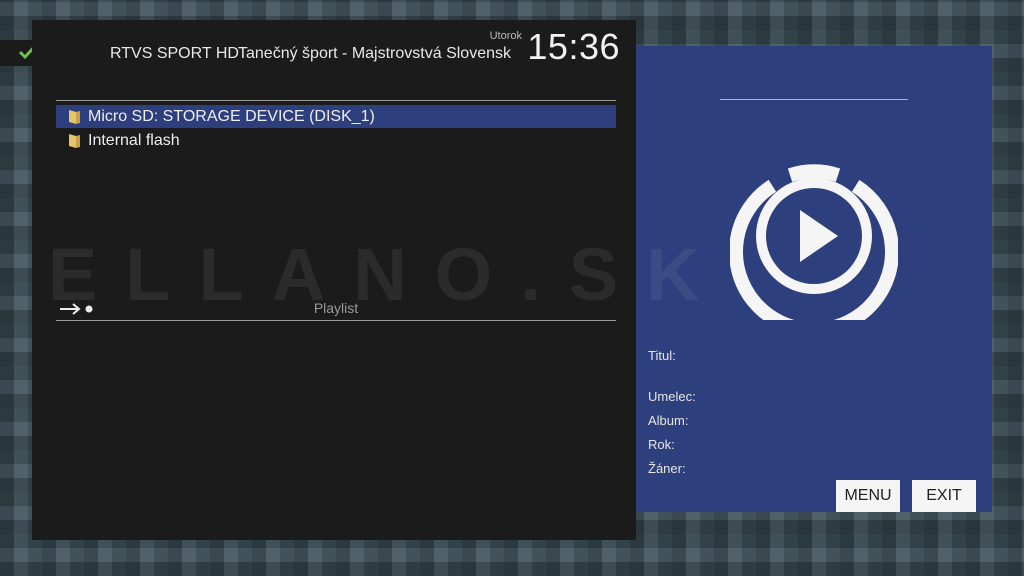 The height and width of the screenshot is (576, 1024). I want to click on menu-button: MENU, so click(868, 496).